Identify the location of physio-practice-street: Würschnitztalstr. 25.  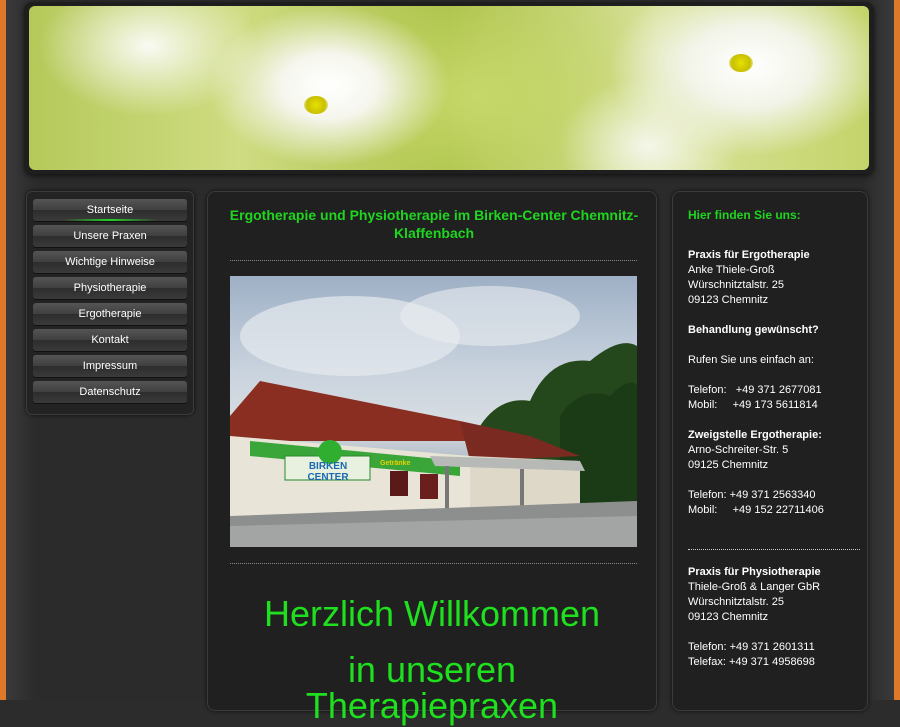
(736, 602).